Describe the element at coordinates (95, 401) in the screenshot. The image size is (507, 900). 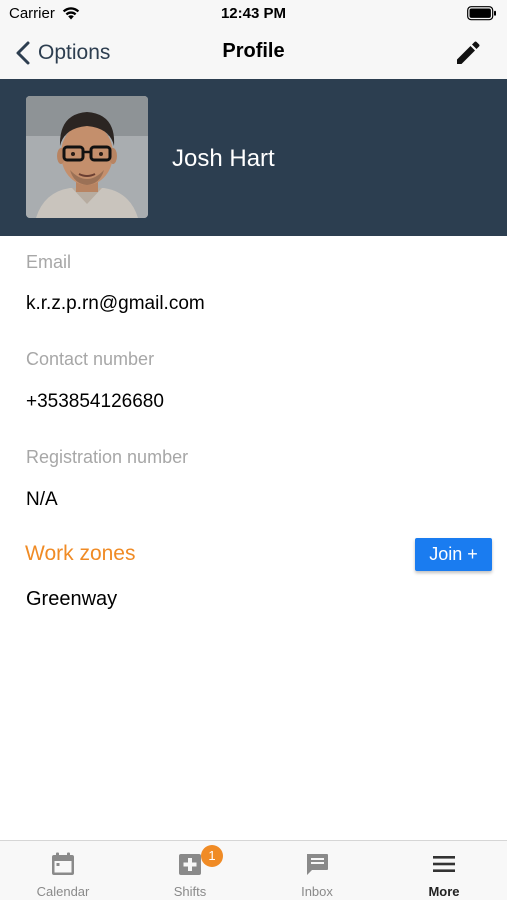
I see `contact-number-value: +353854126680` at that location.